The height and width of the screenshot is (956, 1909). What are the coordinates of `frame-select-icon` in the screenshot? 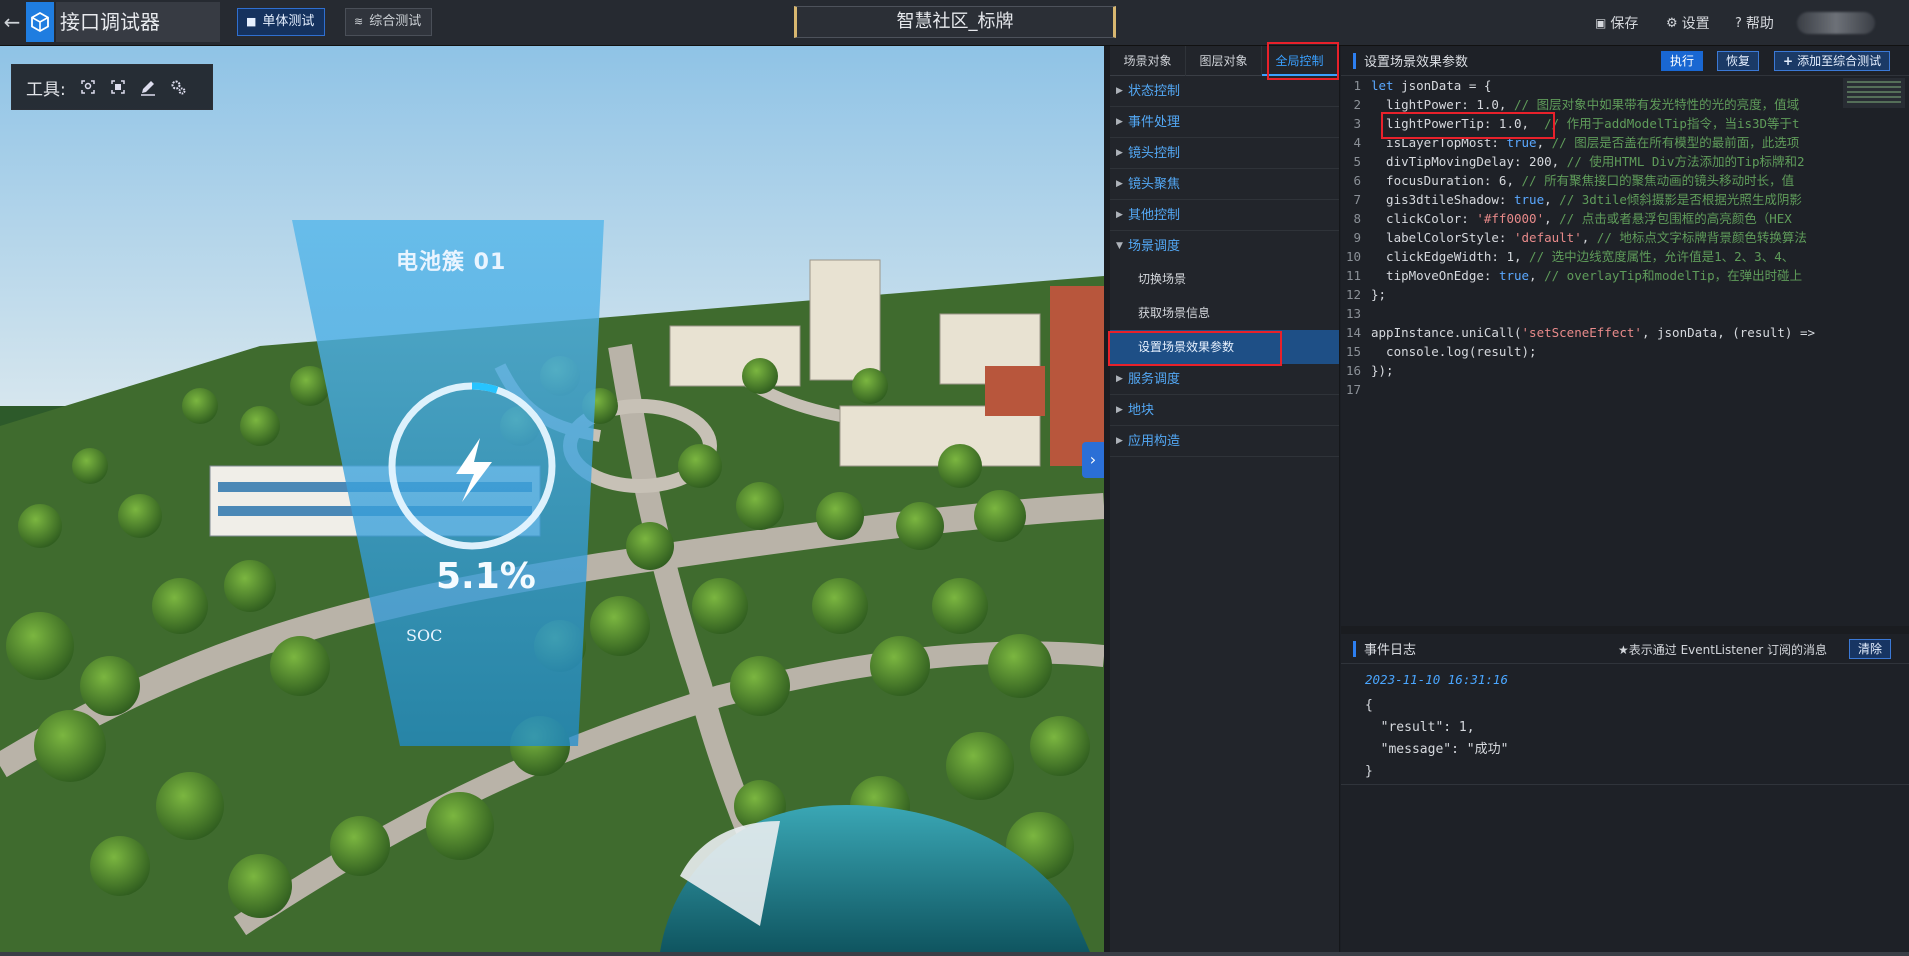 It's located at (118, 87).